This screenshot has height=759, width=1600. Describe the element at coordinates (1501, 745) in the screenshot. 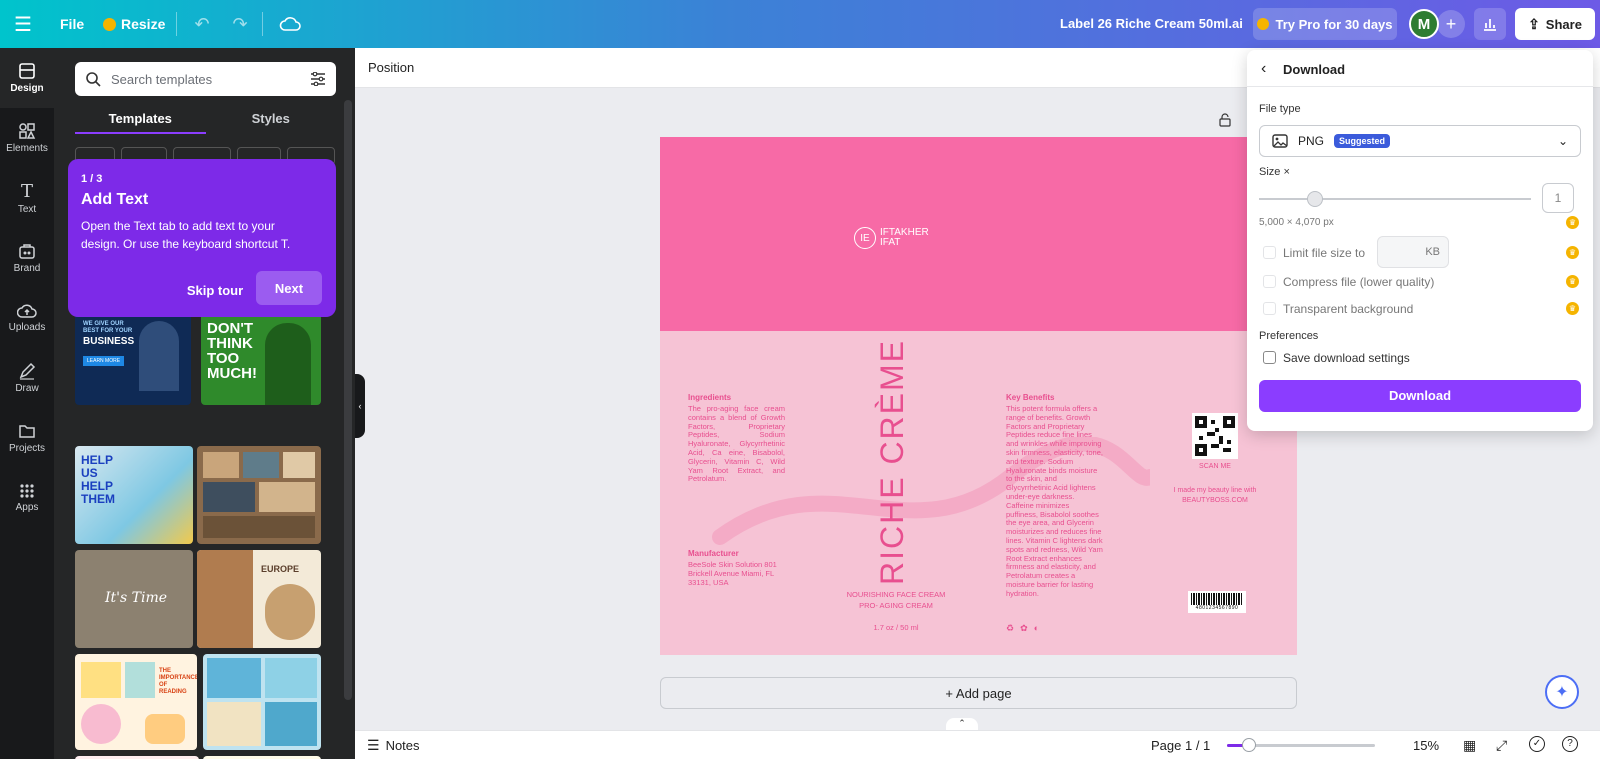

I see `fullscreen-icon: ⤢` at that location.